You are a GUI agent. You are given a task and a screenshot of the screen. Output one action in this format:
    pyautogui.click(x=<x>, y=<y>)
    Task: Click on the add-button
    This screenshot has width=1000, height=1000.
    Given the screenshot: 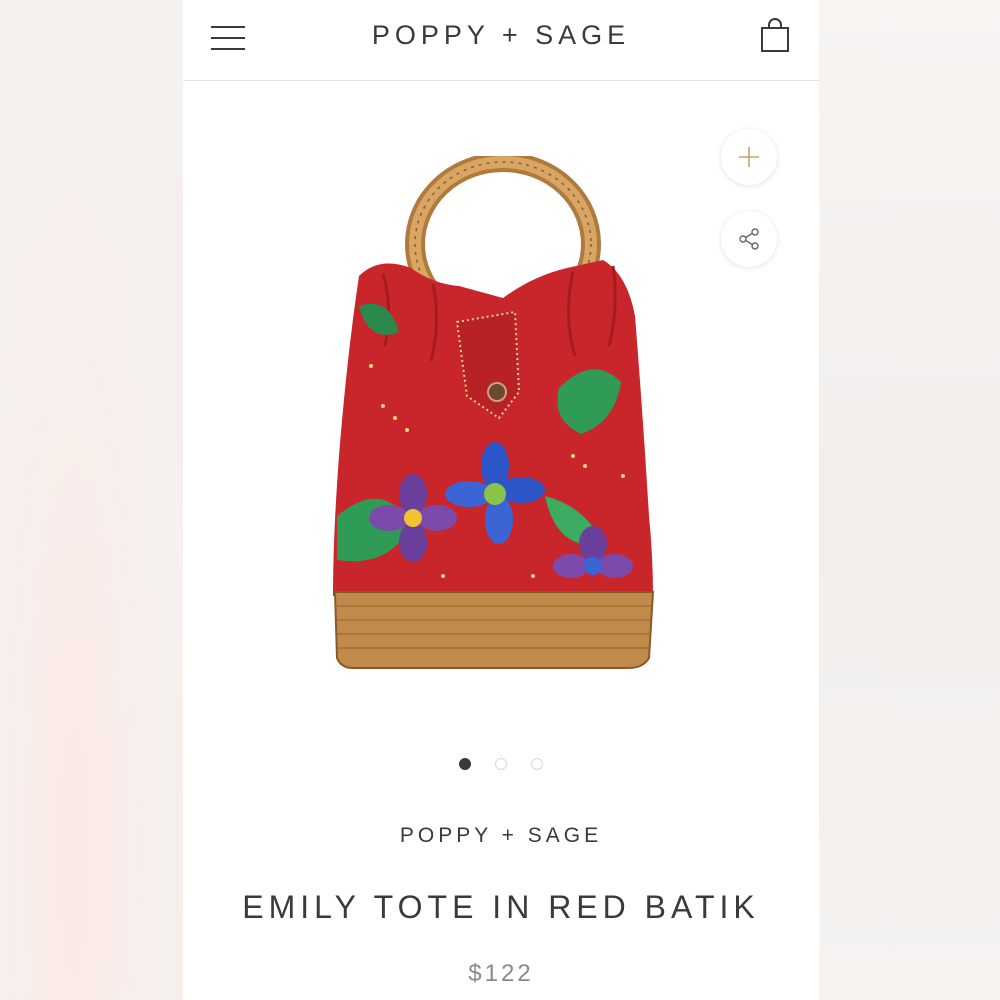 What is the action you would take?
    pyautogui.click(x=749, y=157)
    